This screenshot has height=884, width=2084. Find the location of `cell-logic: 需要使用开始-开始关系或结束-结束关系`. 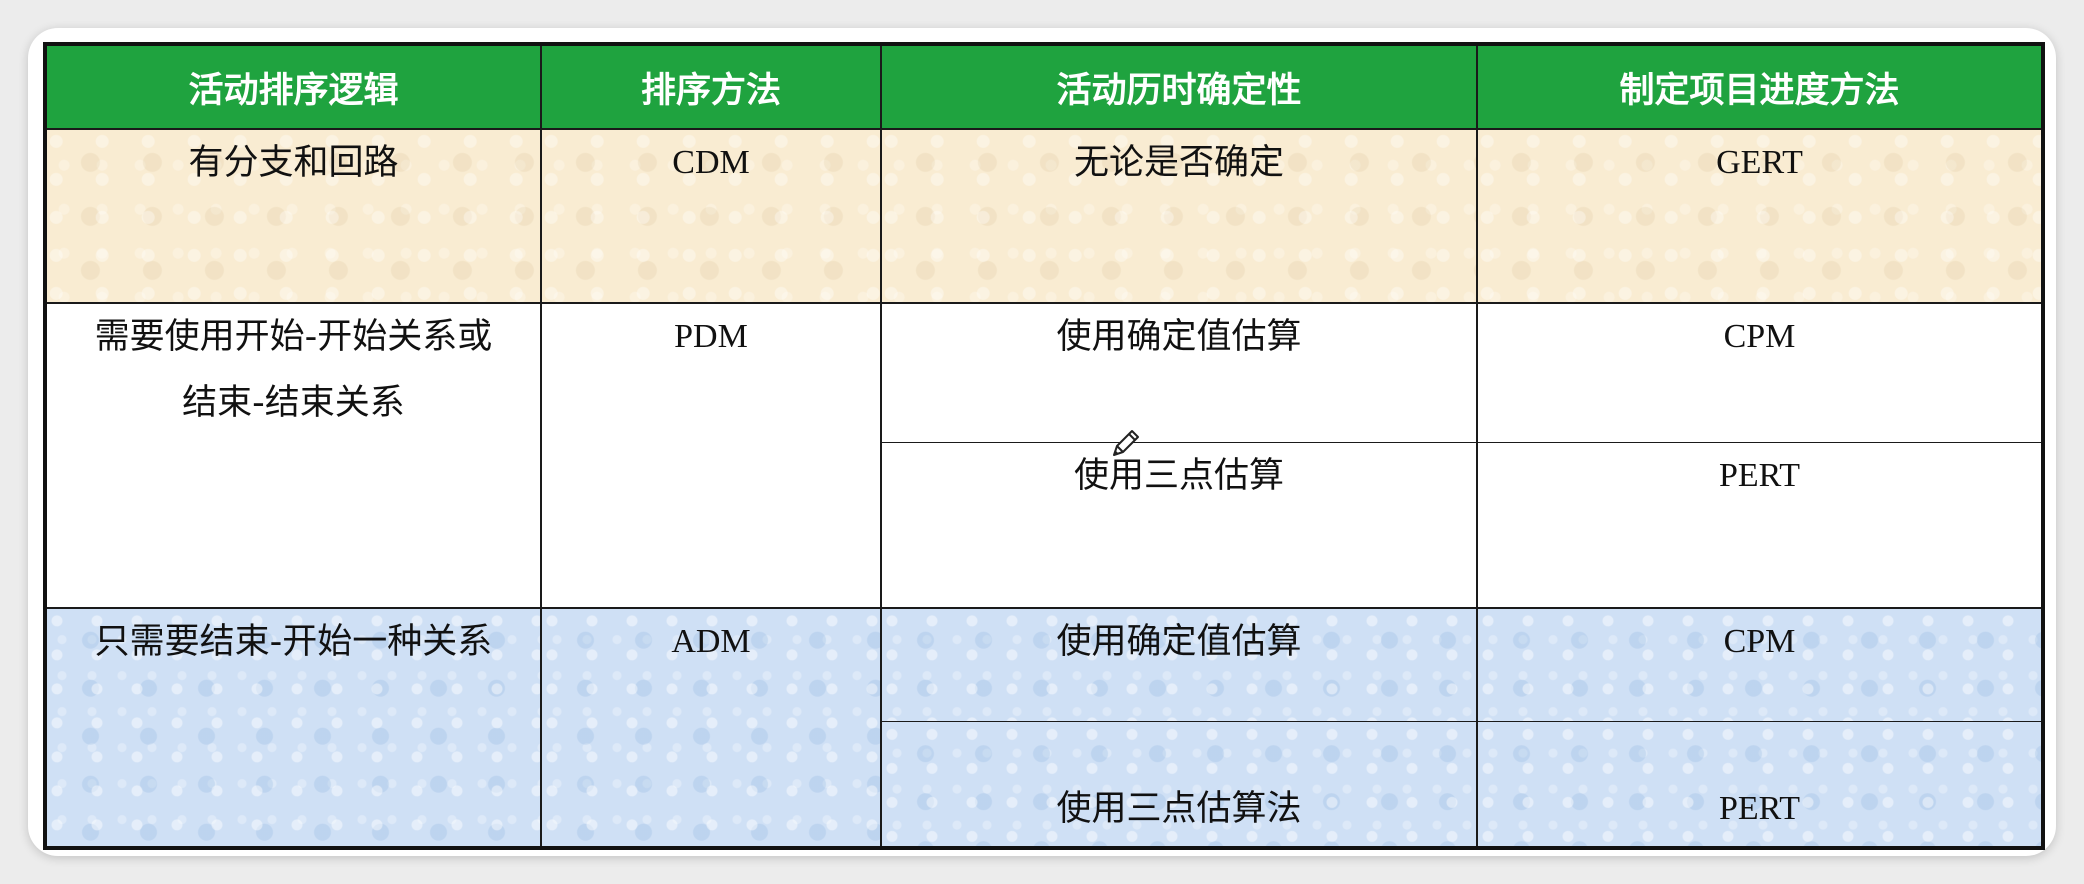

cell-logic: 需要使用开始-开始关系或结束-结束关系 is located at coordinates (293, 455).